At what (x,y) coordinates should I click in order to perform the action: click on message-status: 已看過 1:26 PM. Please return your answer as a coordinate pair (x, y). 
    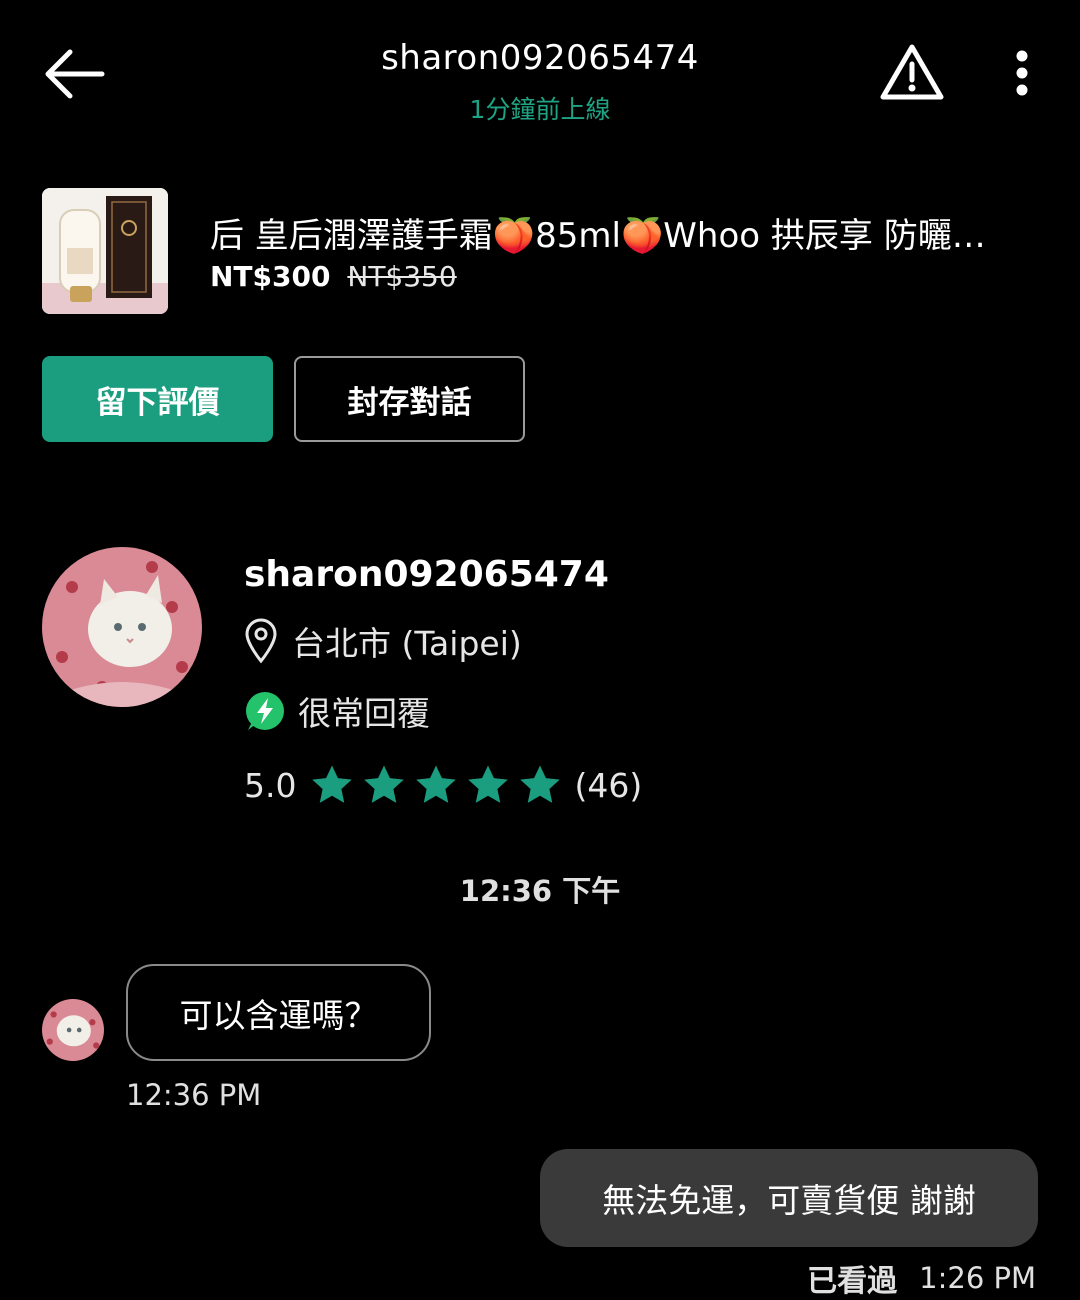
    Looking at the image, I should click on (921, 1278).